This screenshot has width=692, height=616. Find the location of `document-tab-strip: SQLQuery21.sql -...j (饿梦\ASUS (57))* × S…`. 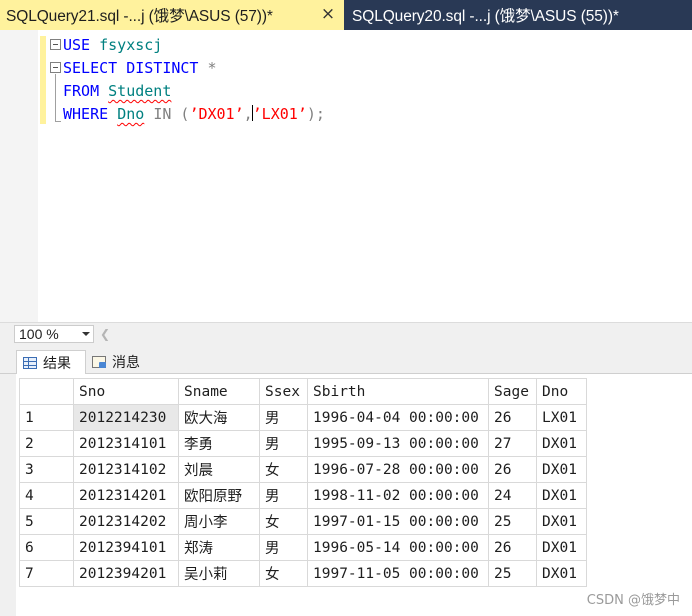

document-tab-strip: SQLQuery21.sql -...j (饿梦\ASUS (57))* × S… is located at coordinates (346, 15).